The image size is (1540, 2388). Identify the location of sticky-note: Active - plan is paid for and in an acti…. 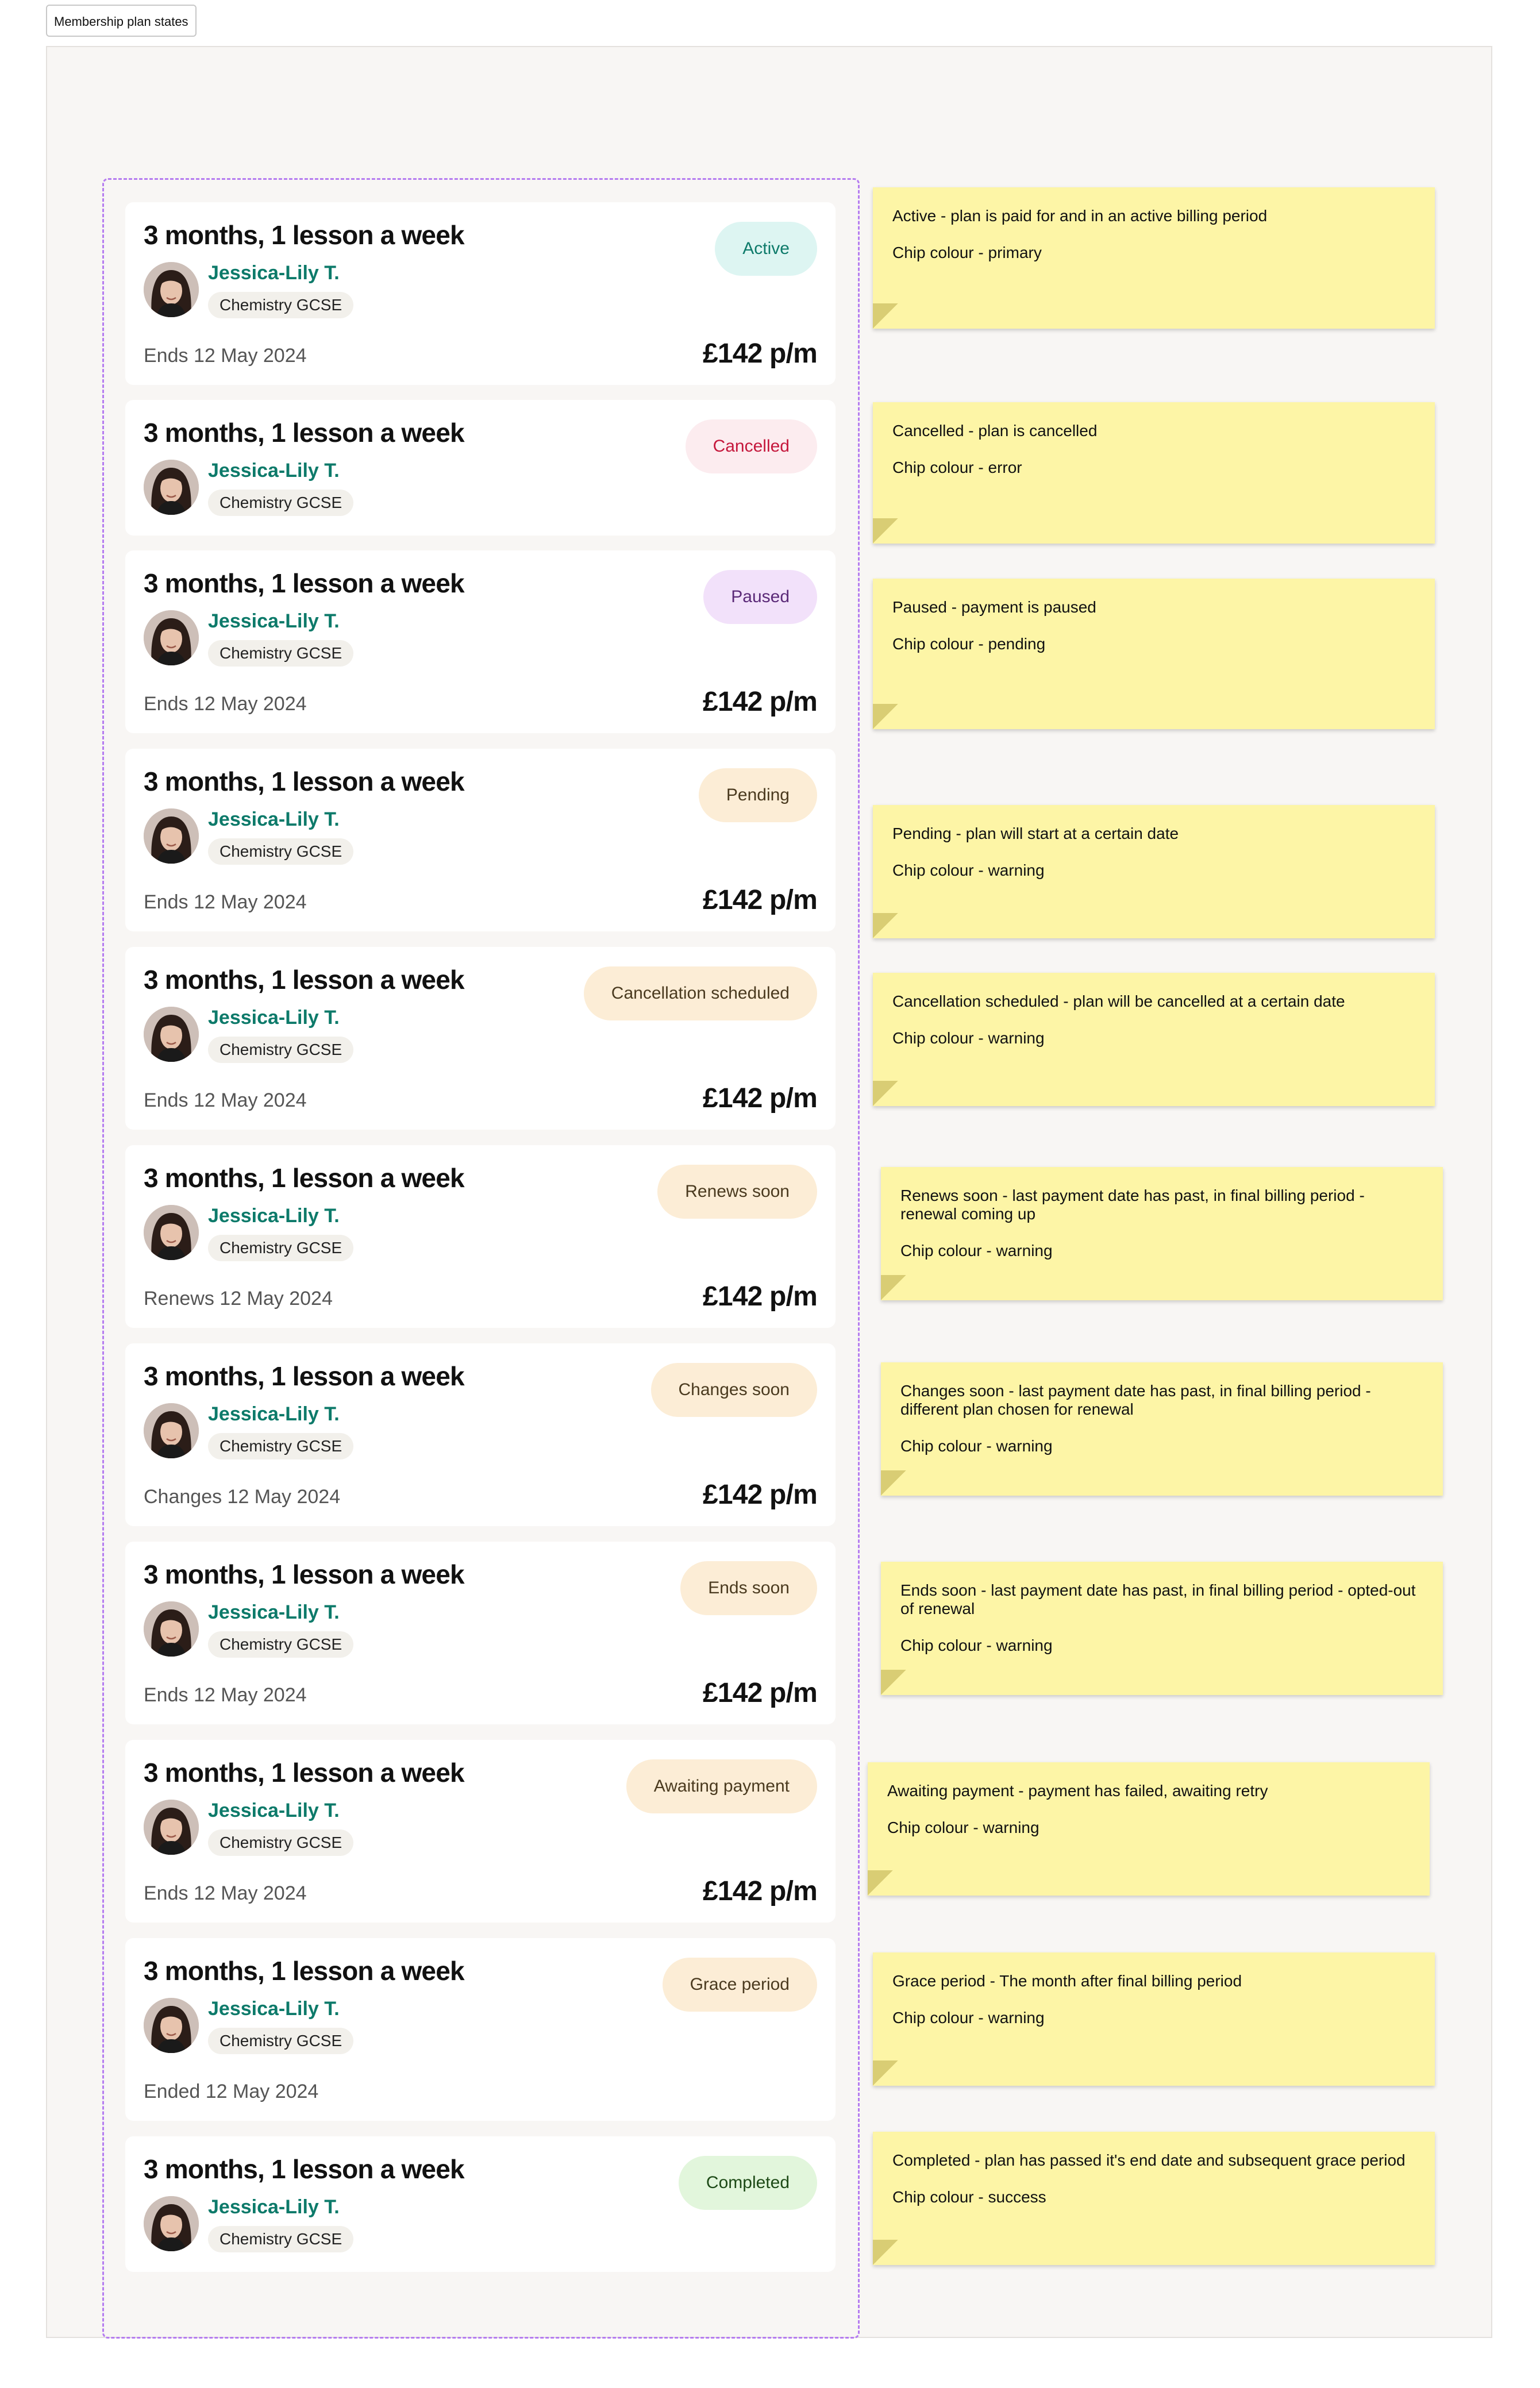
(1154, 258).